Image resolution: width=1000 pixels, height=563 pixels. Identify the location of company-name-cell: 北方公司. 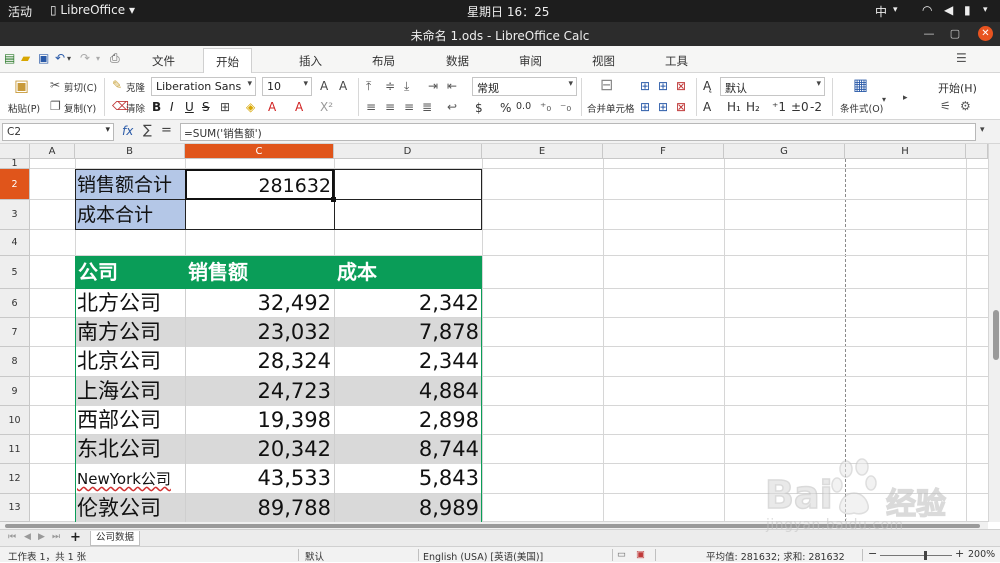
(119, 303).